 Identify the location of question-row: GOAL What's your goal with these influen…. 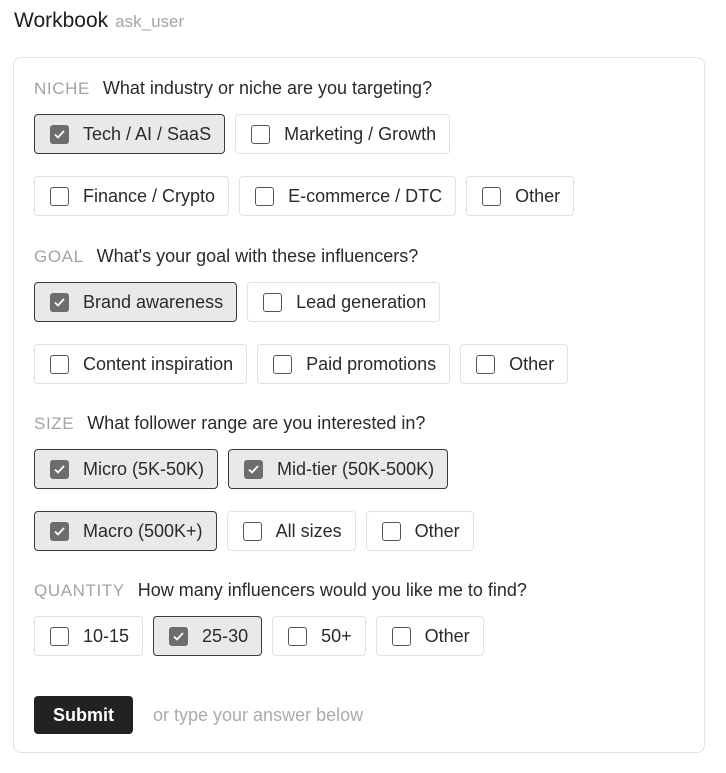
(334, 257).